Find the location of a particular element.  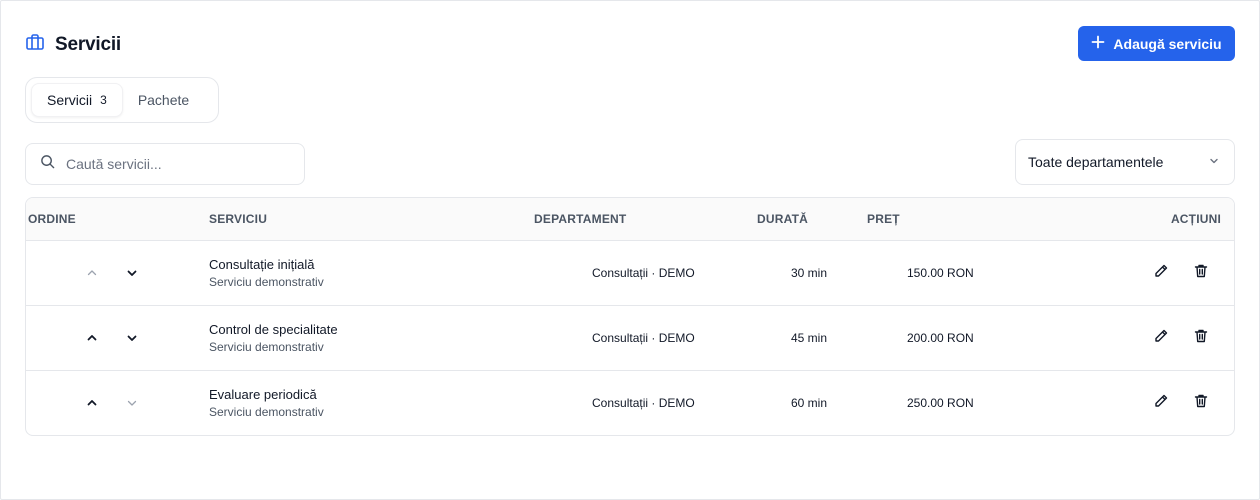

column-header-duration: DURATĂ is located at coordinates (782, 219).